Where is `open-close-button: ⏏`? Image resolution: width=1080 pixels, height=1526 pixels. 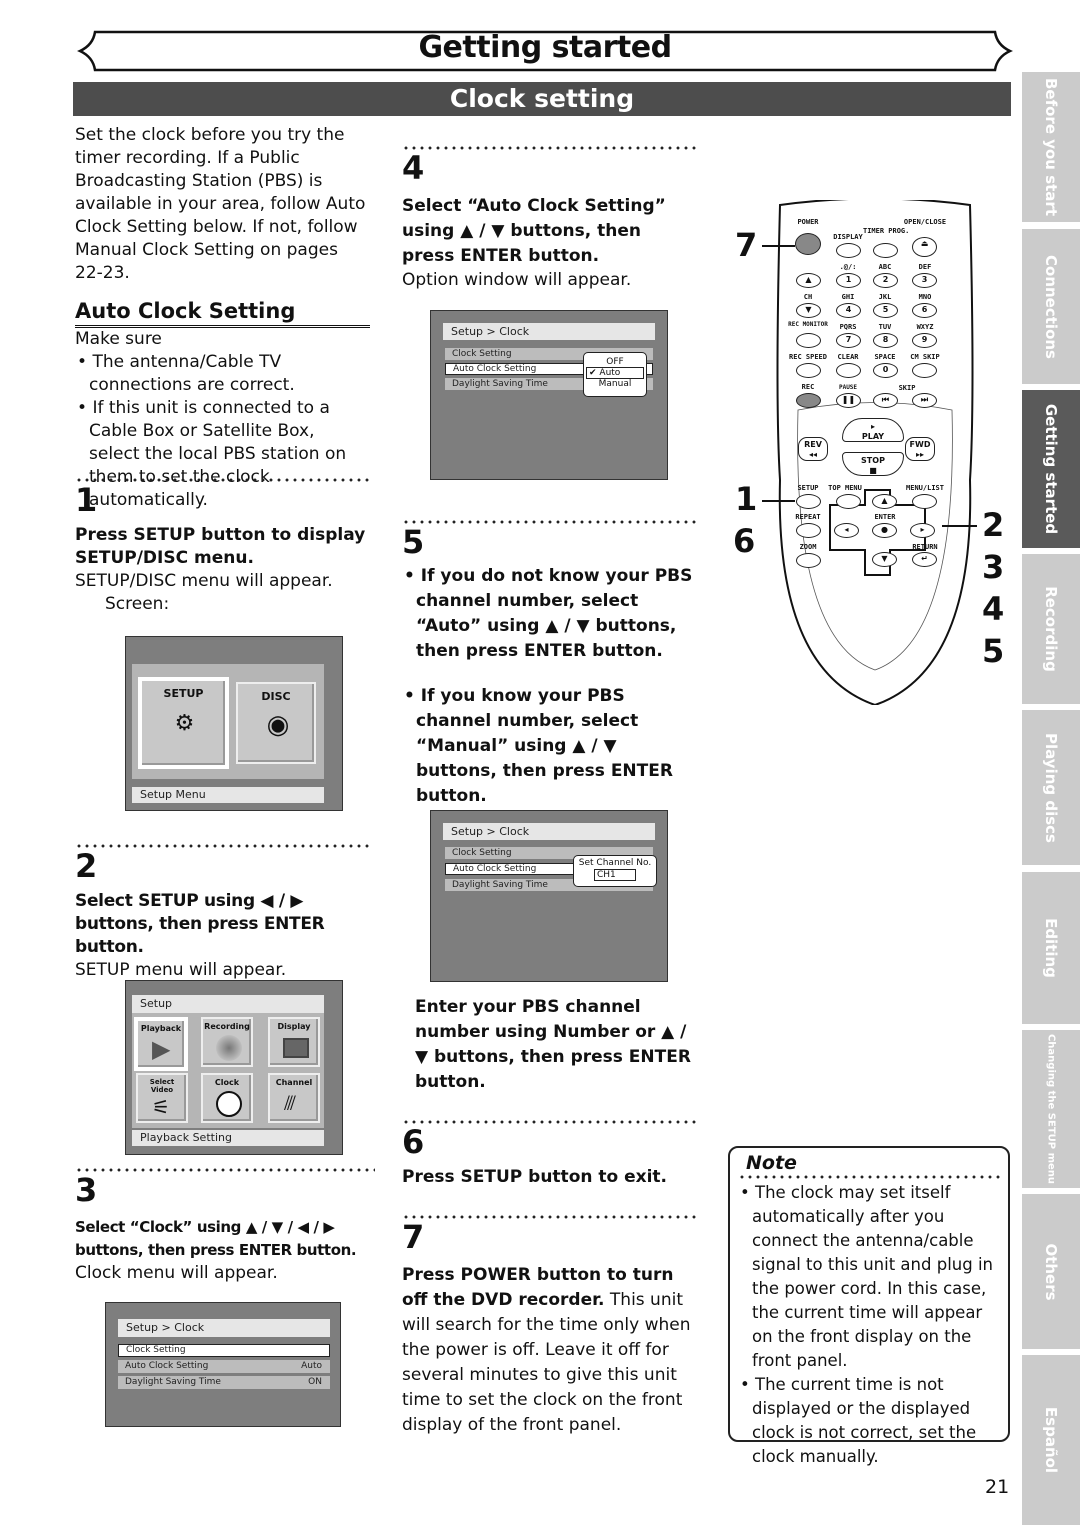 open-close-button: ⏏ is located at coordinates (924, 247).